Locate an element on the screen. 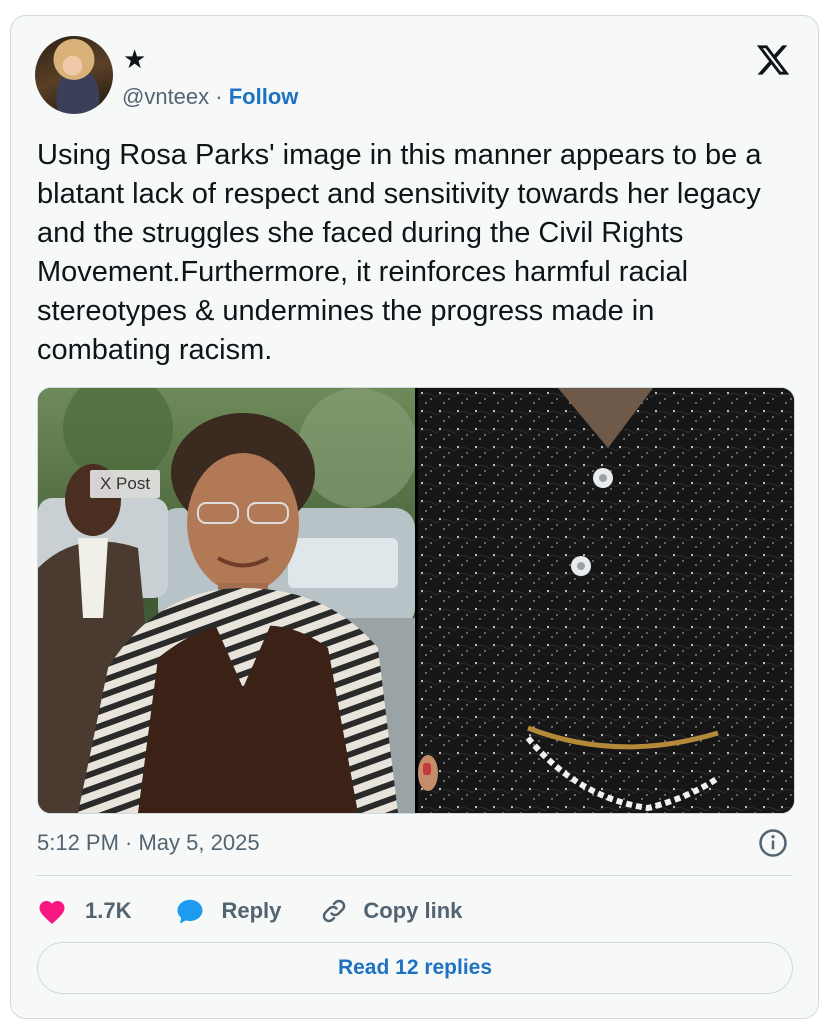  read-replies-button: Read 12 replies is located at coordinates (415, 968).